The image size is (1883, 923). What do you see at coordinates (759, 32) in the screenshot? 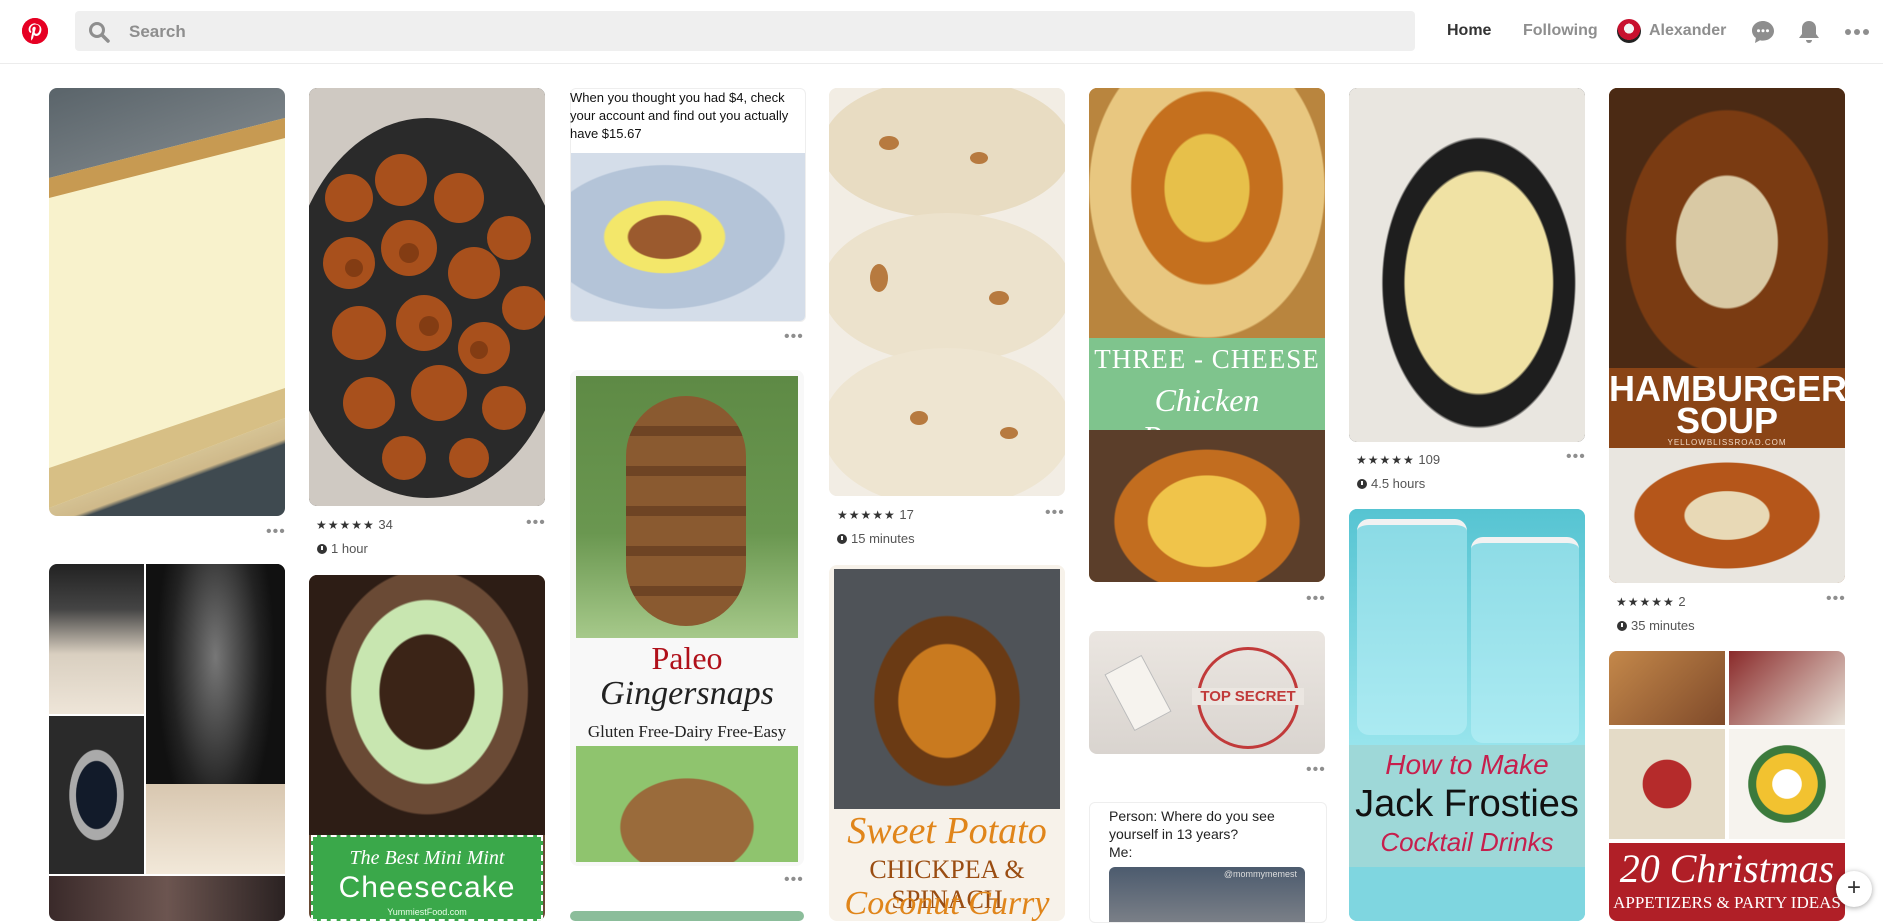
I see `search-input` at bounding box center [759, 32].